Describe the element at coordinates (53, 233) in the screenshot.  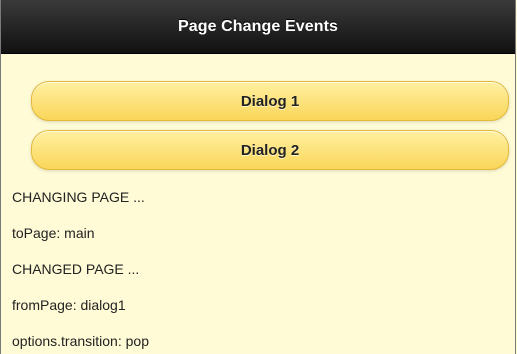
I see `log-line: toPage: main` at that location.